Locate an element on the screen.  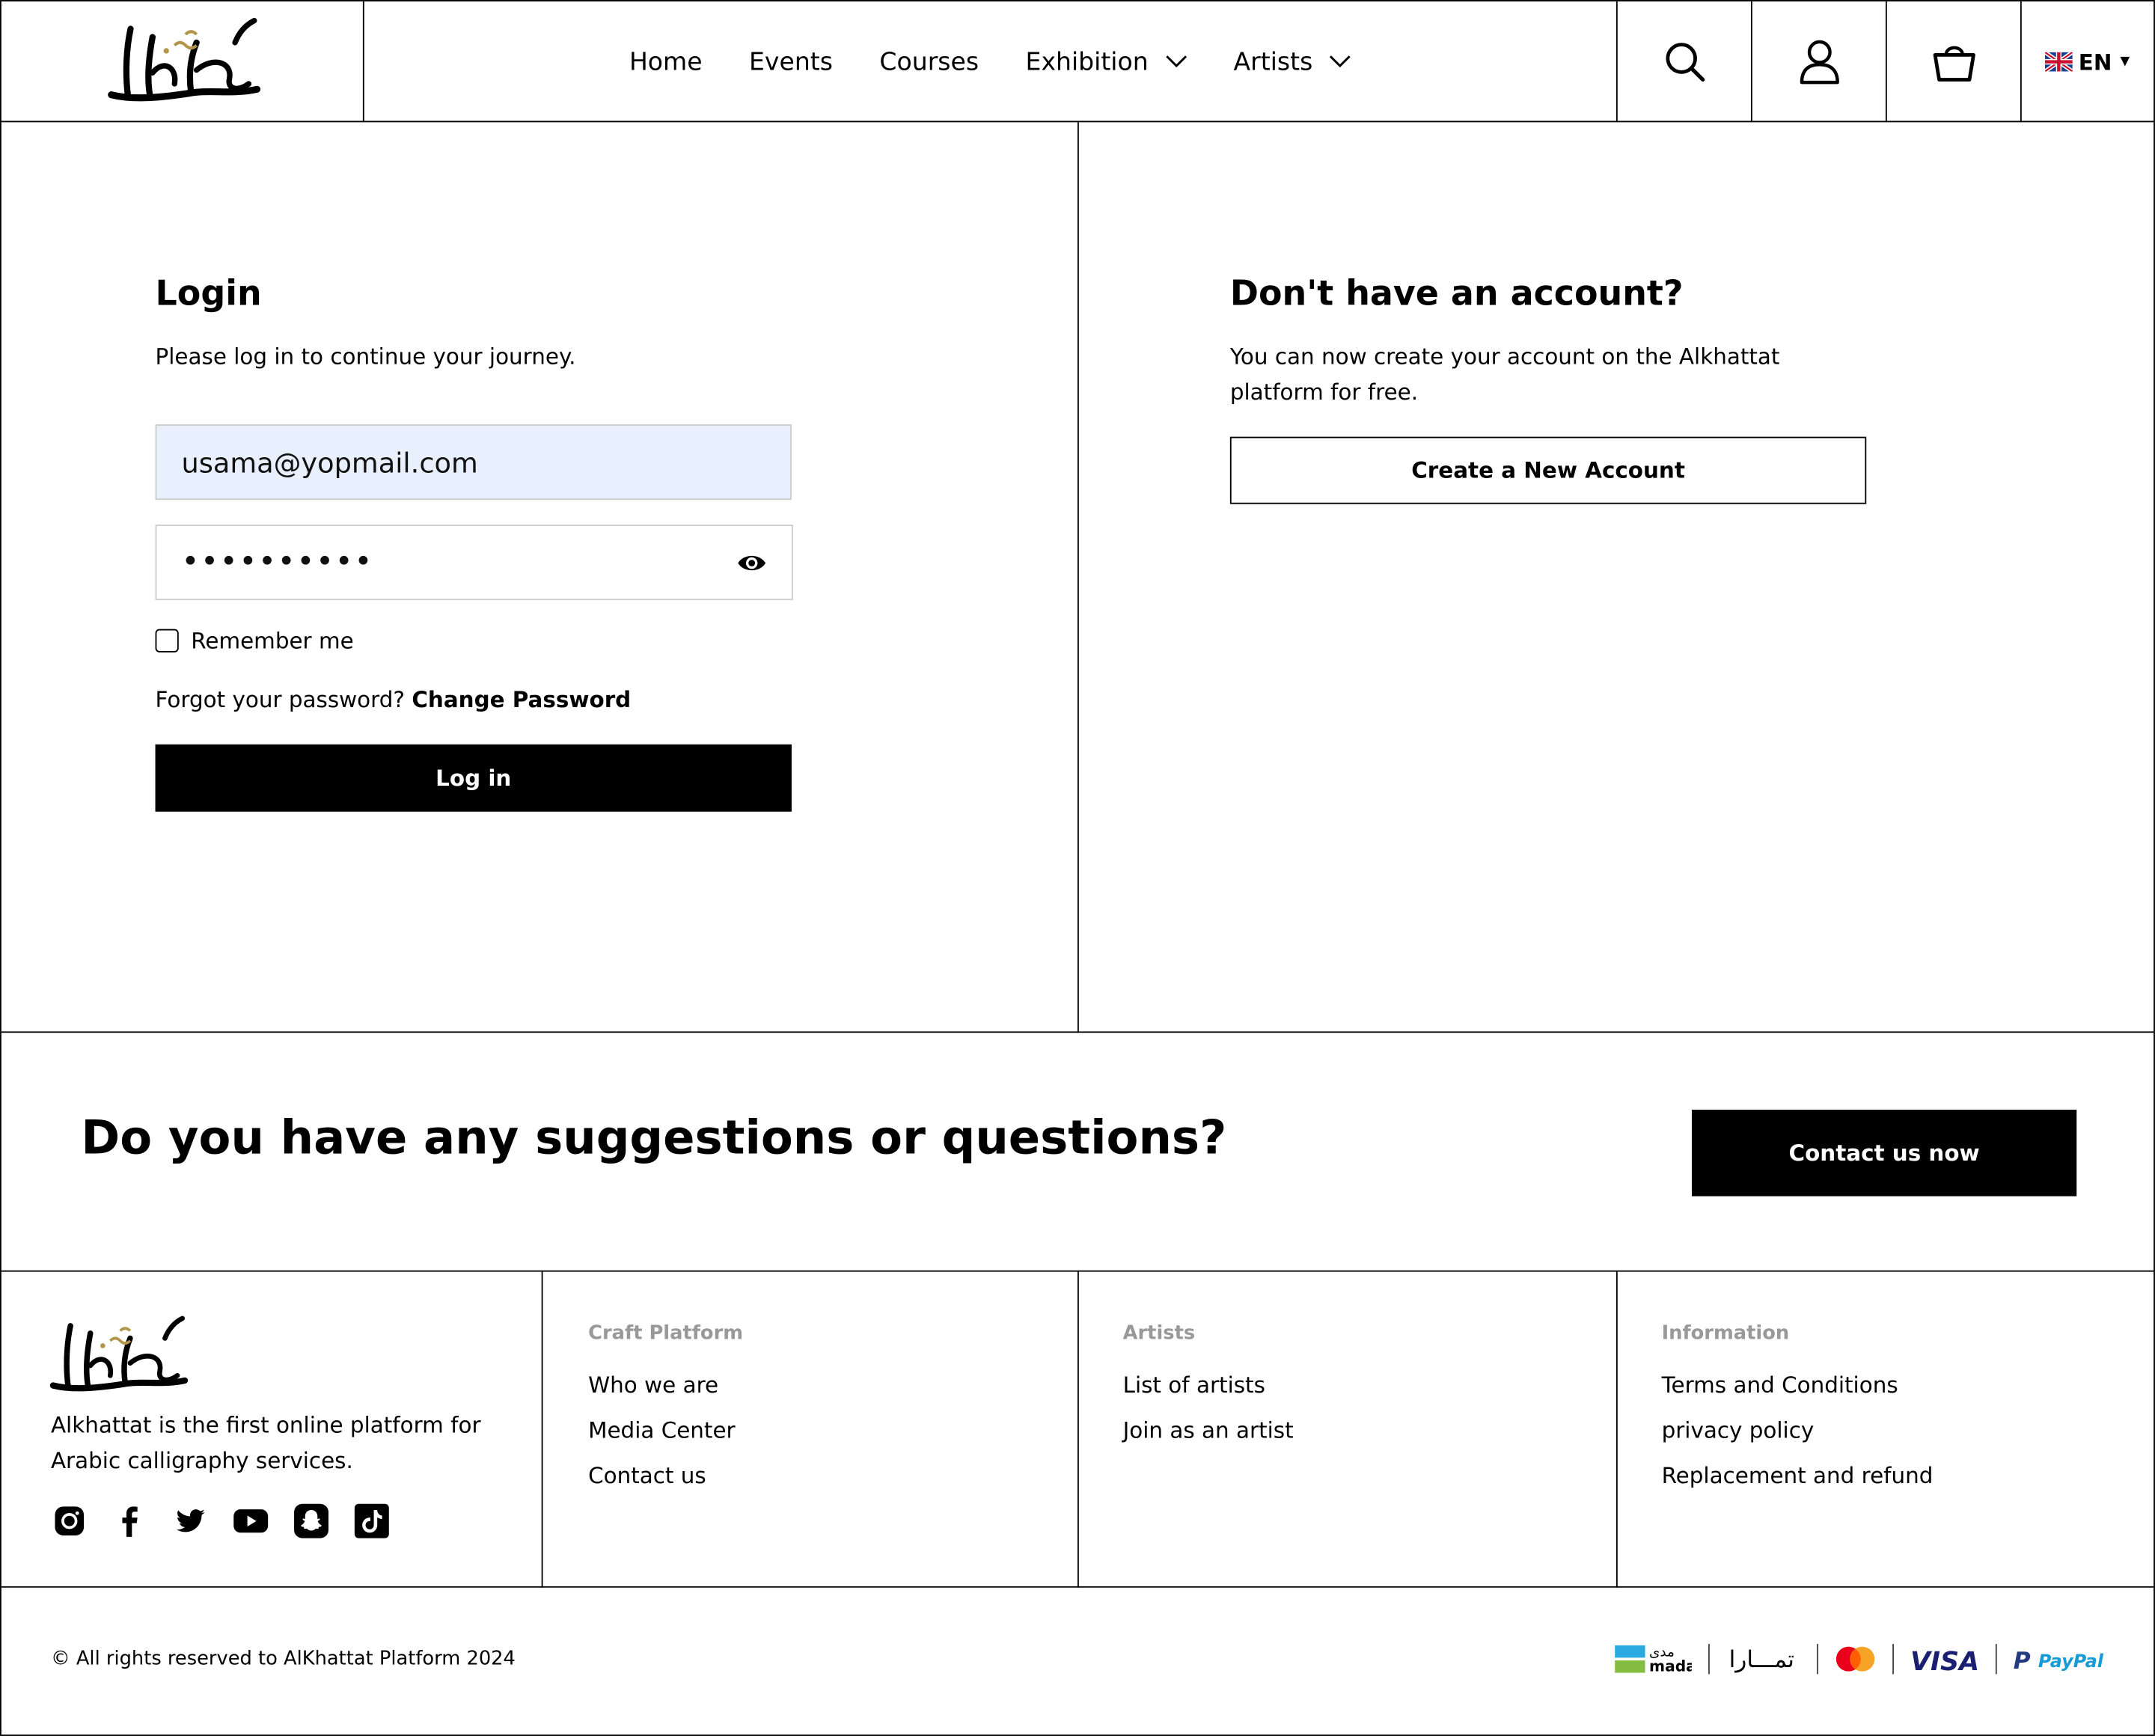
facebook-icon is located at coordinates (130, 1522).